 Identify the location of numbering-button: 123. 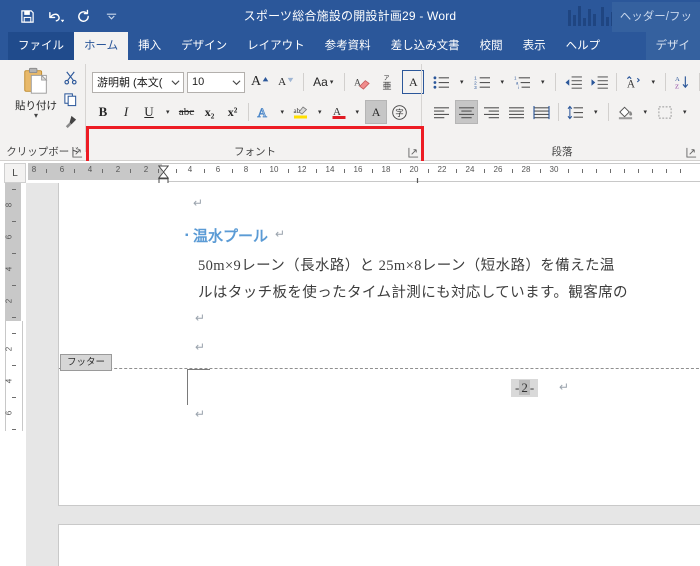
(482, 82).